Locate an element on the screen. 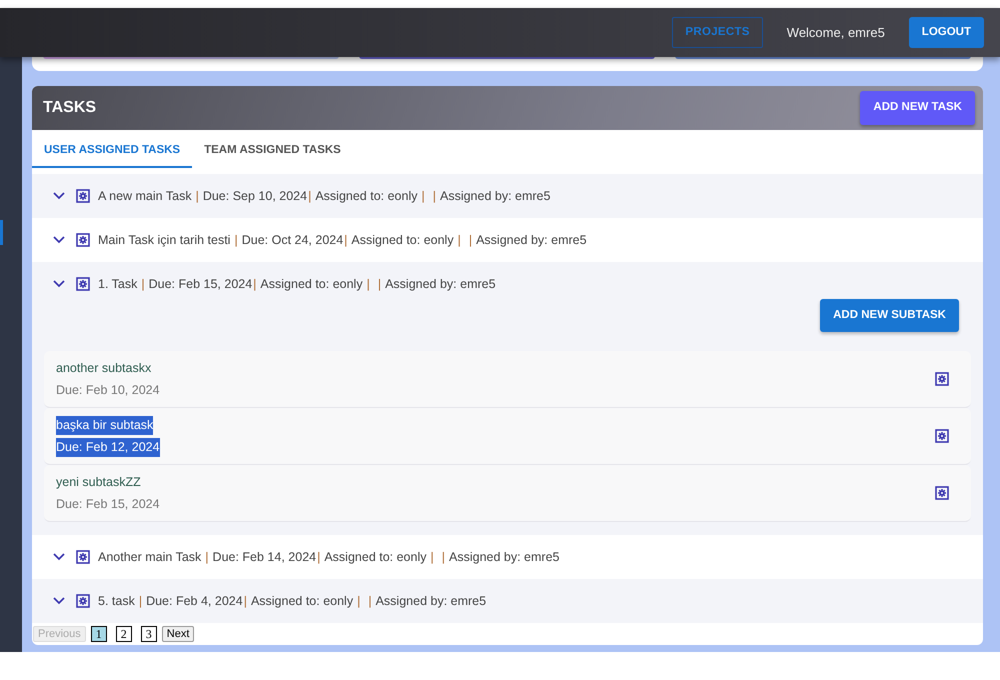 The image size is (1000, 680). task-title: 5. task is located at coordinates (116, 601).